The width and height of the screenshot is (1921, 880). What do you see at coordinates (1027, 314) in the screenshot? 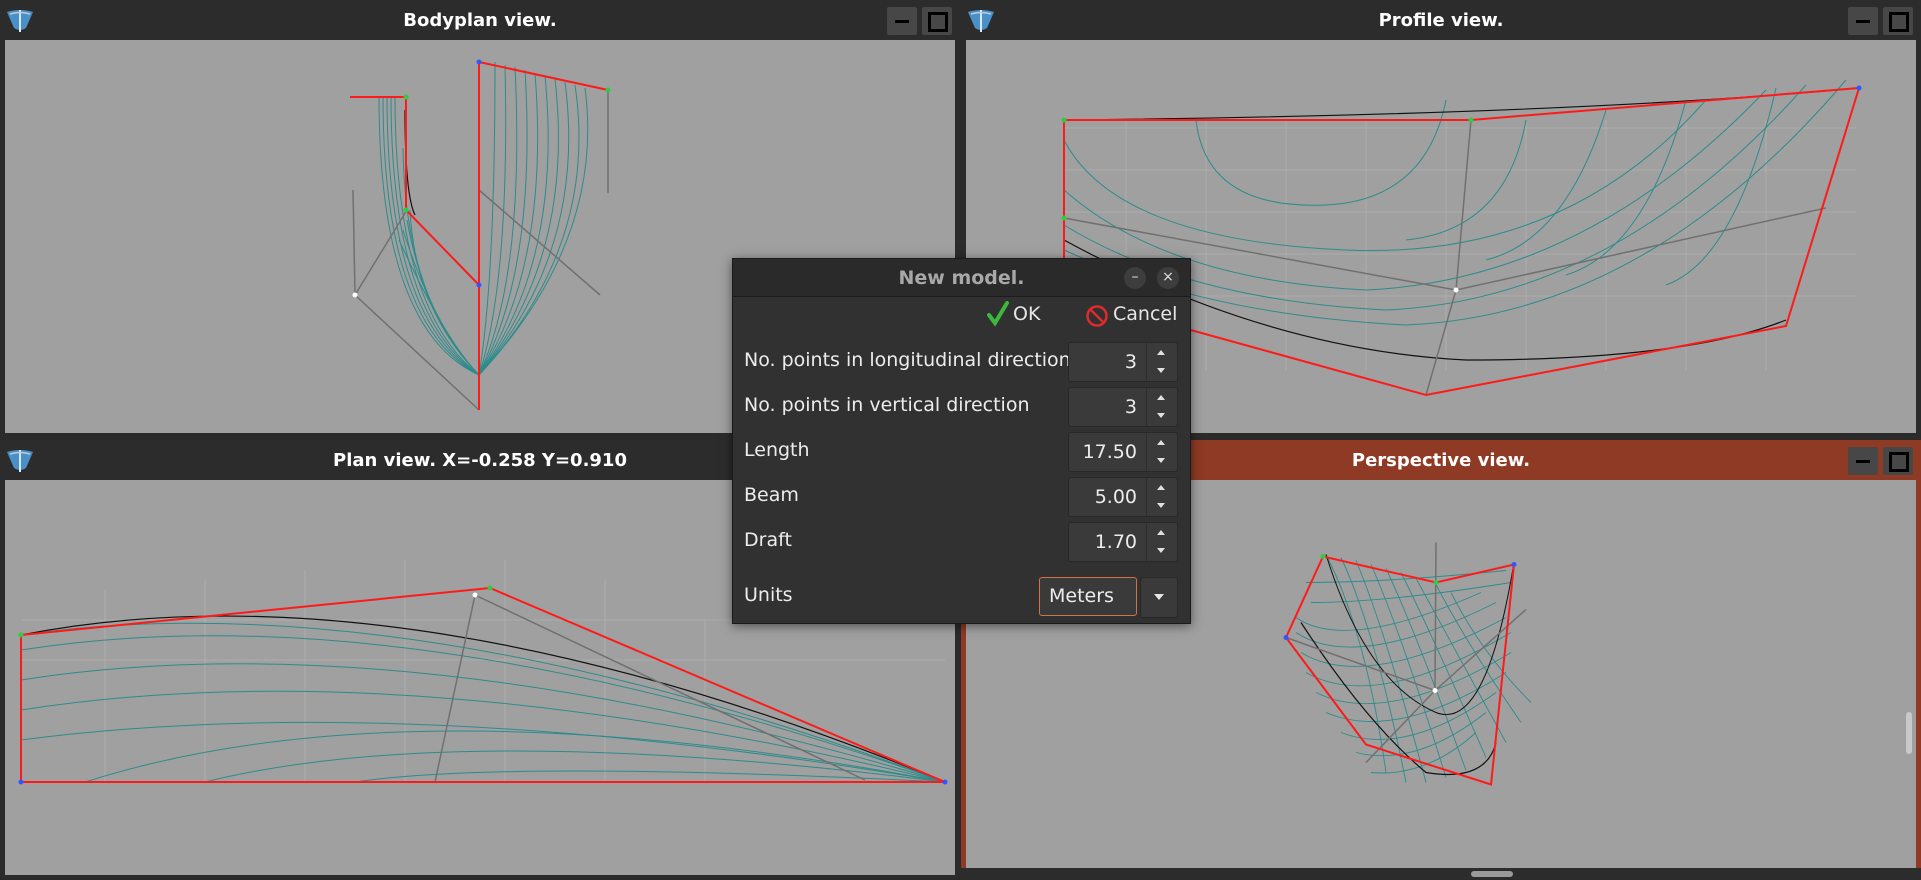
I see `ok-label: OK` at bounding box center [1027, 314].